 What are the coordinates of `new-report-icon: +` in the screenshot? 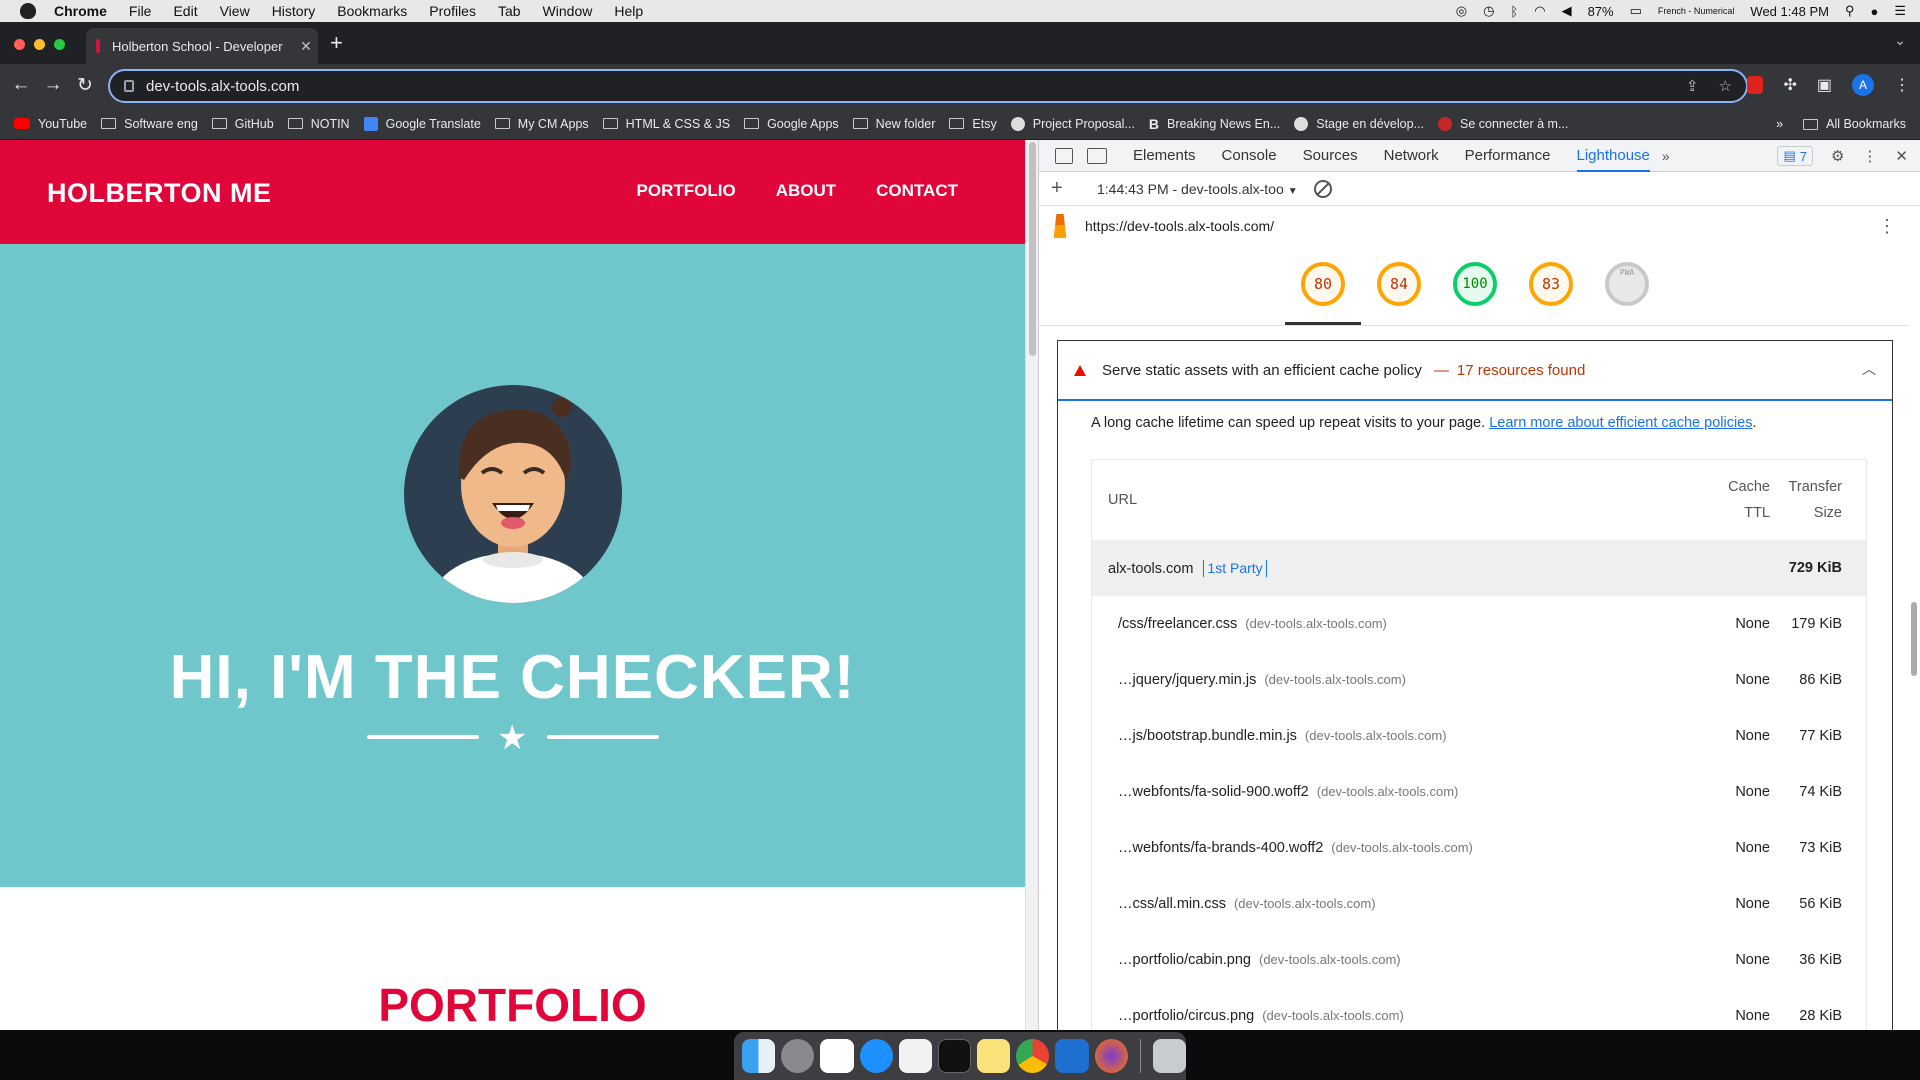 It's located at (1061, 188).